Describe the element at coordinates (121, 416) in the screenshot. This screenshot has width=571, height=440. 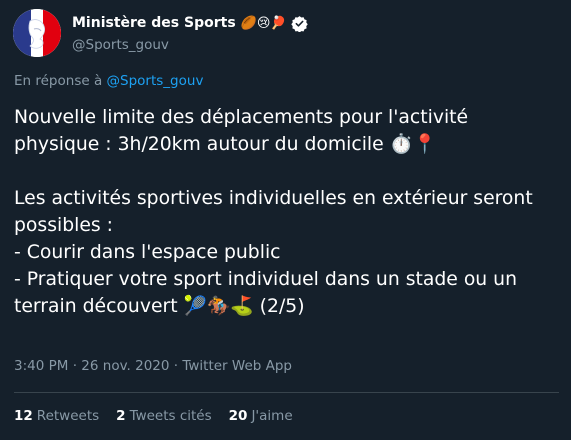
I see `quotes-count: 2` at that location.